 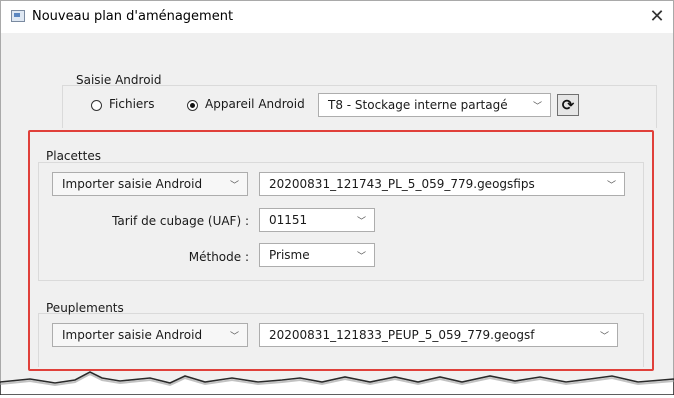 What do you see at coordinates (255, 104) in the screenshot?
I see `radio-android-device-label: Appareil Android` at bounding box center [255, 104].